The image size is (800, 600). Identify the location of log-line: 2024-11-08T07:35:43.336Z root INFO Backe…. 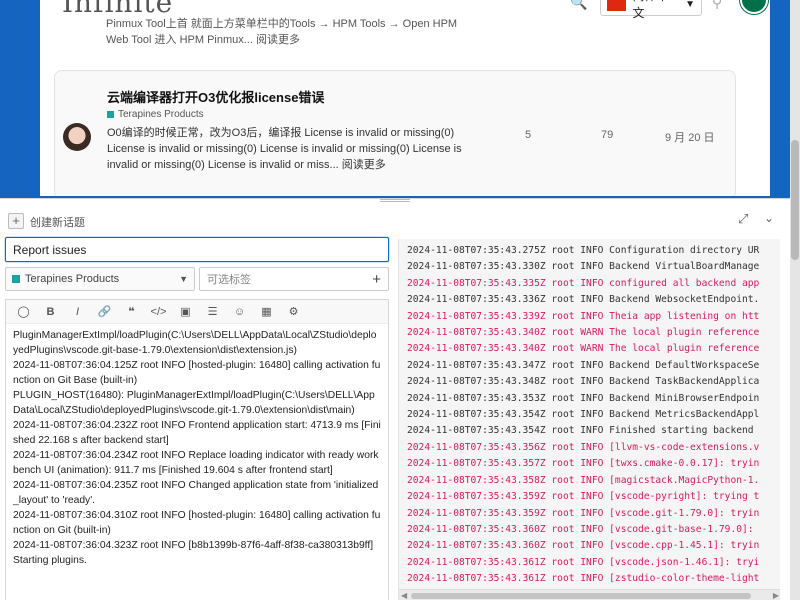
(583, 300).